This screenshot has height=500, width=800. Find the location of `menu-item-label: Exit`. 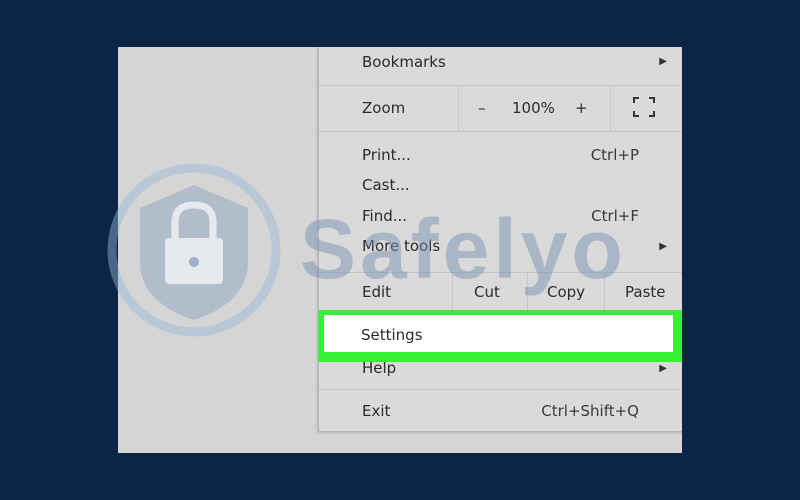

menu-item-label: Exit is located at coordinates (376, 411).